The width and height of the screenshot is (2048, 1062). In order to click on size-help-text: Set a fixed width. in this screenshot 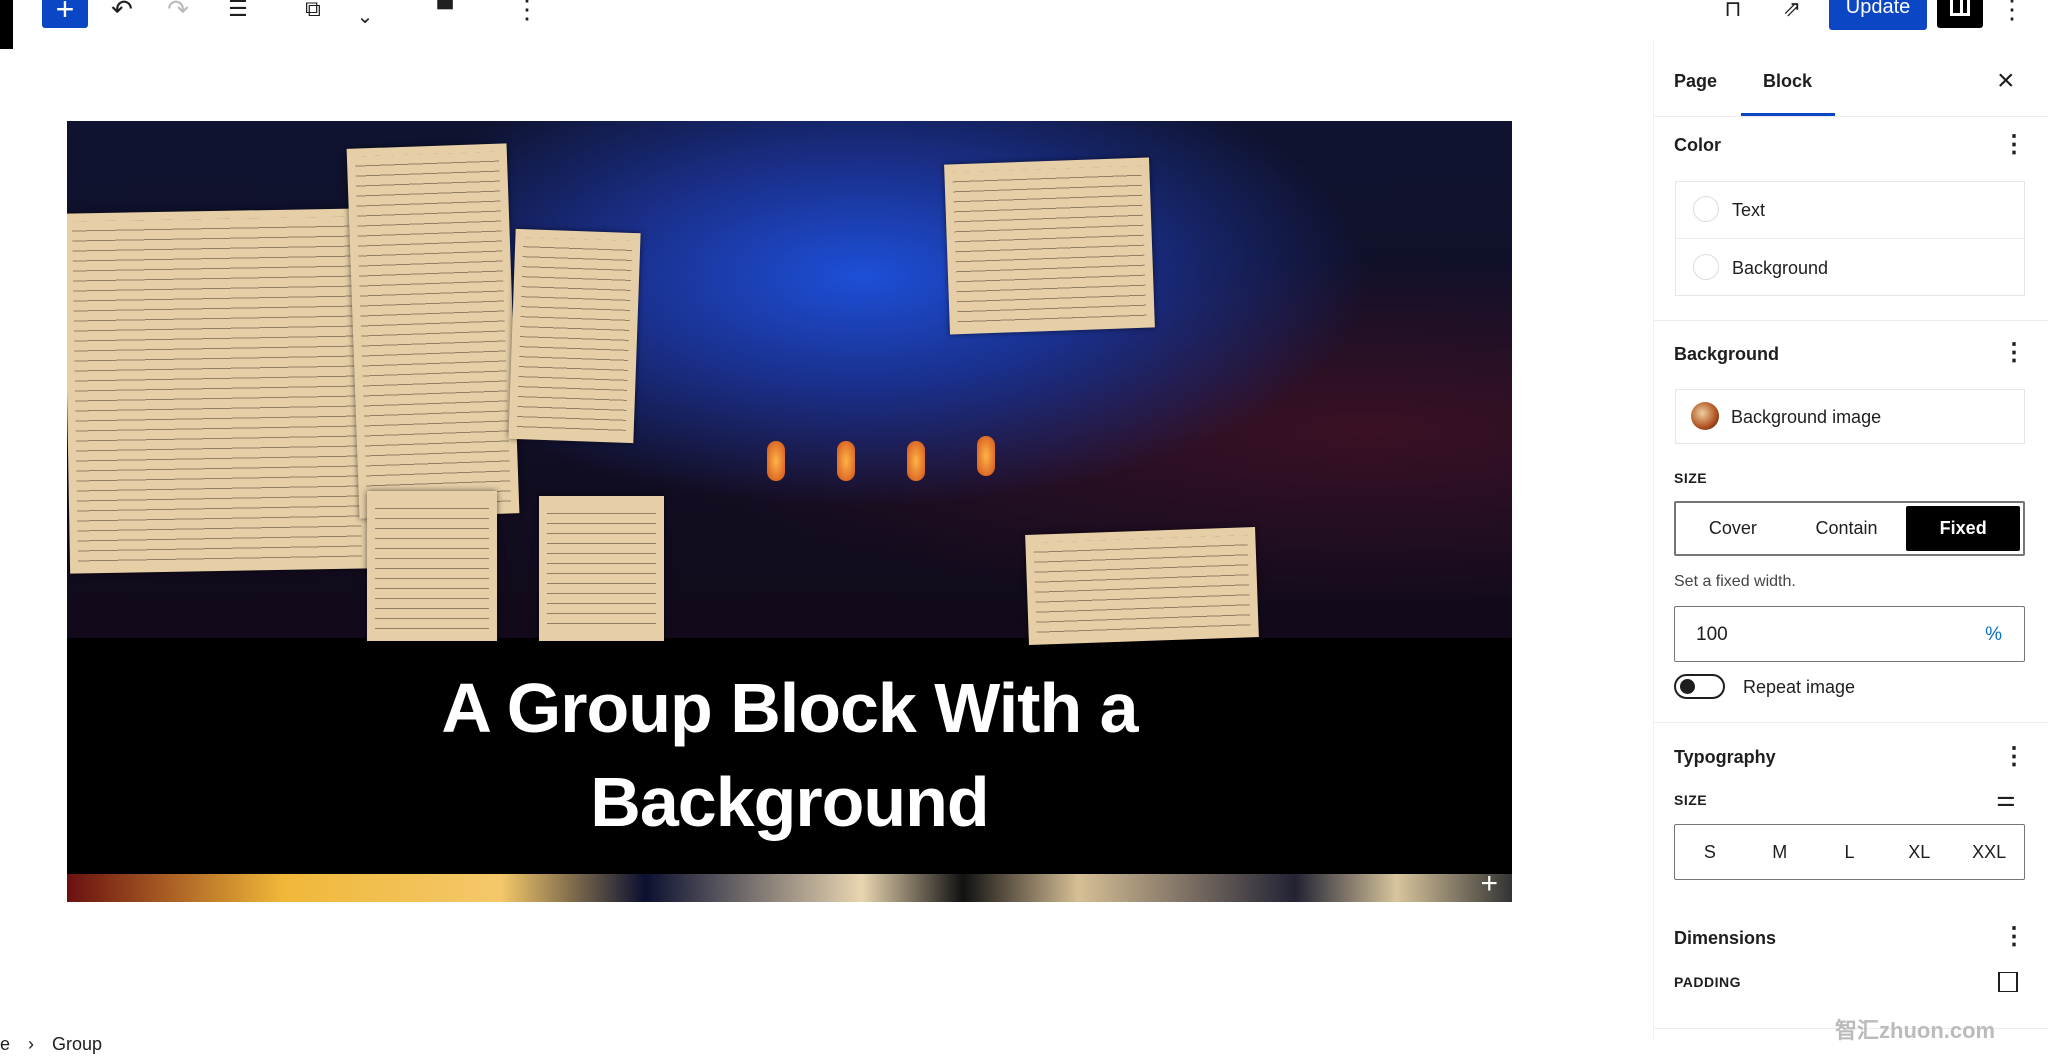, I will do `click(1735, 581)`.